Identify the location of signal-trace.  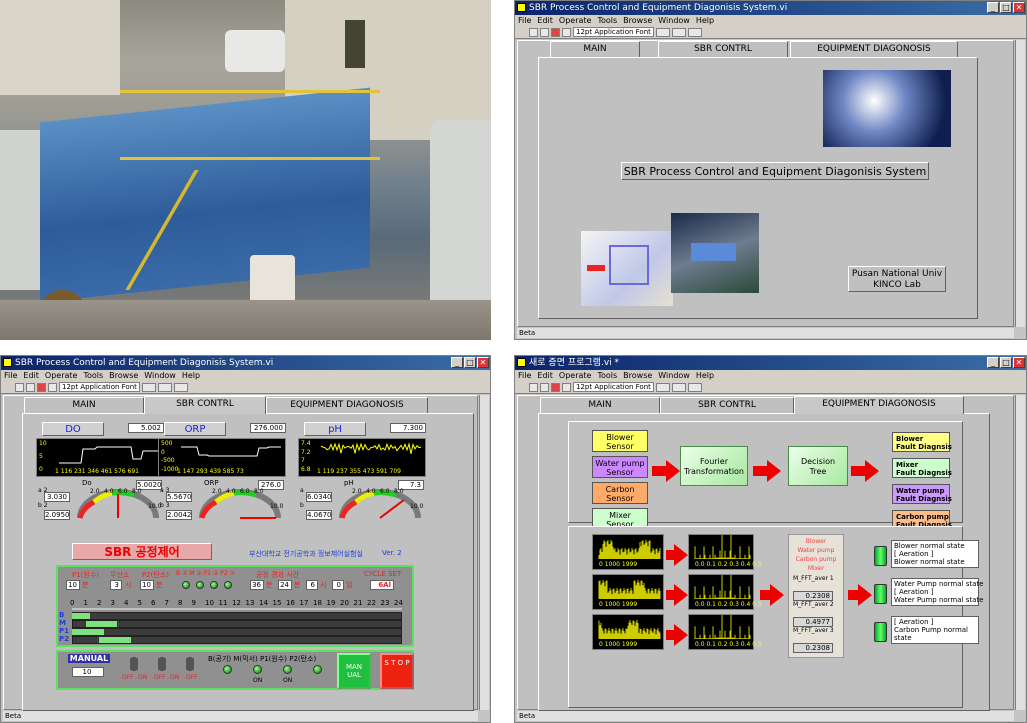
(629, 549).